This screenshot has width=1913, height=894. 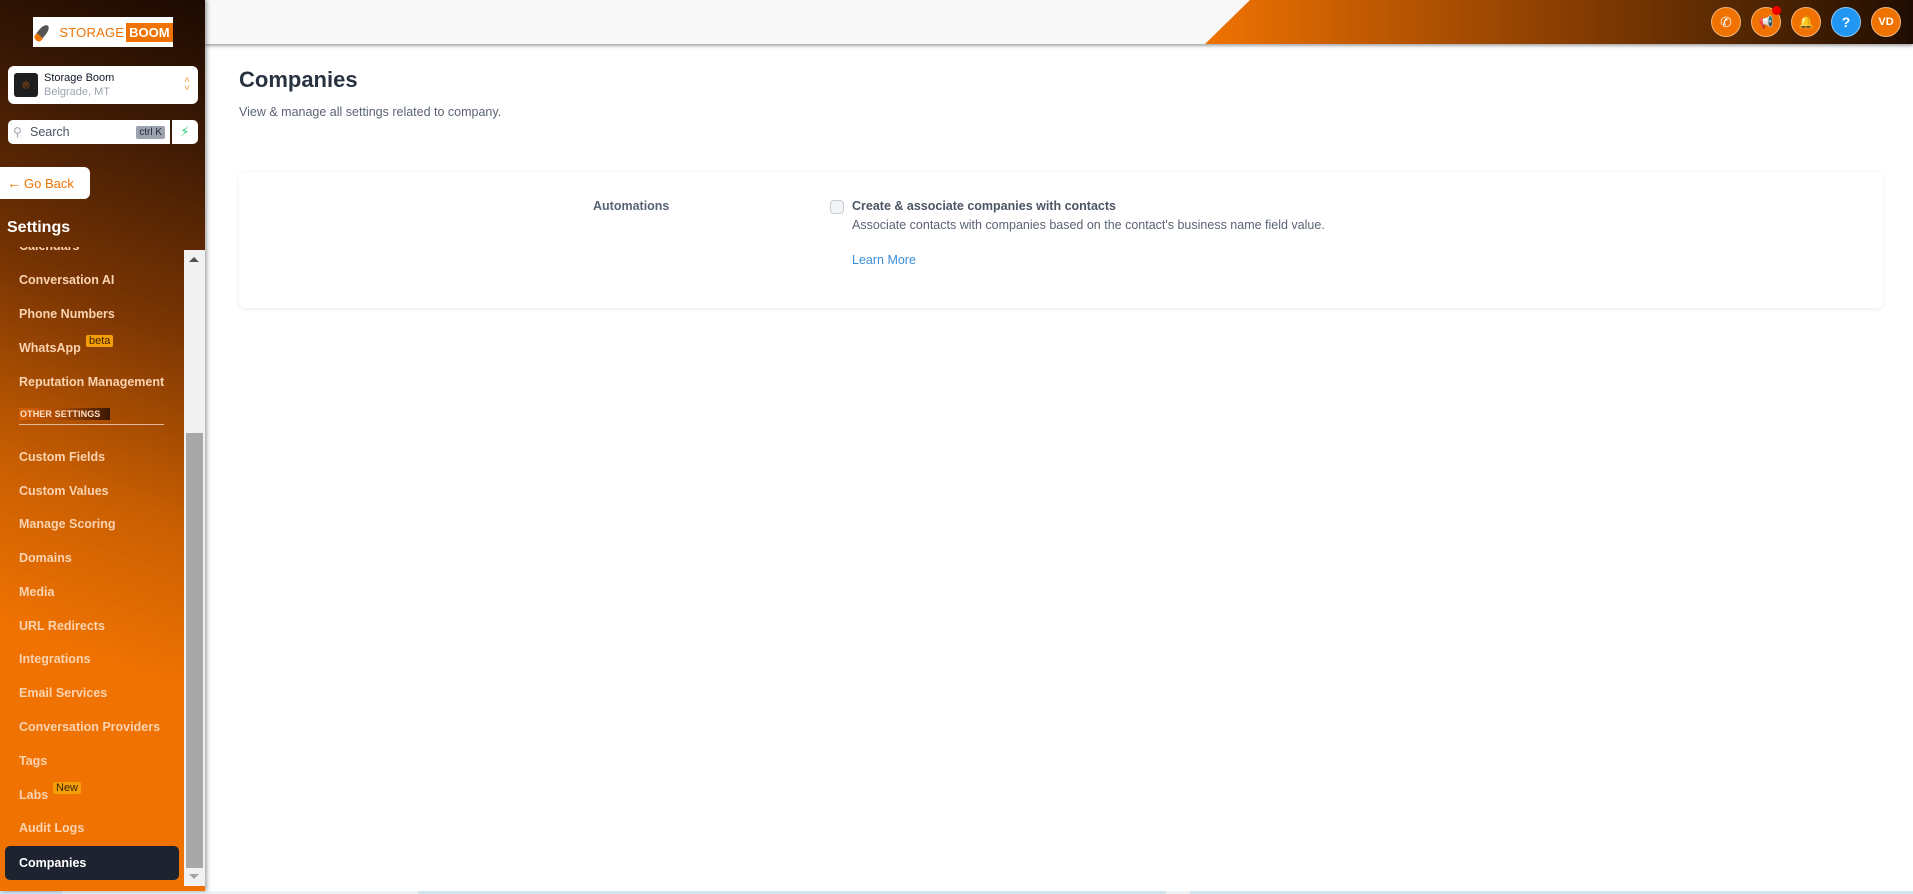 I want to click on page-title: Companies, so click(x=298, y=79).